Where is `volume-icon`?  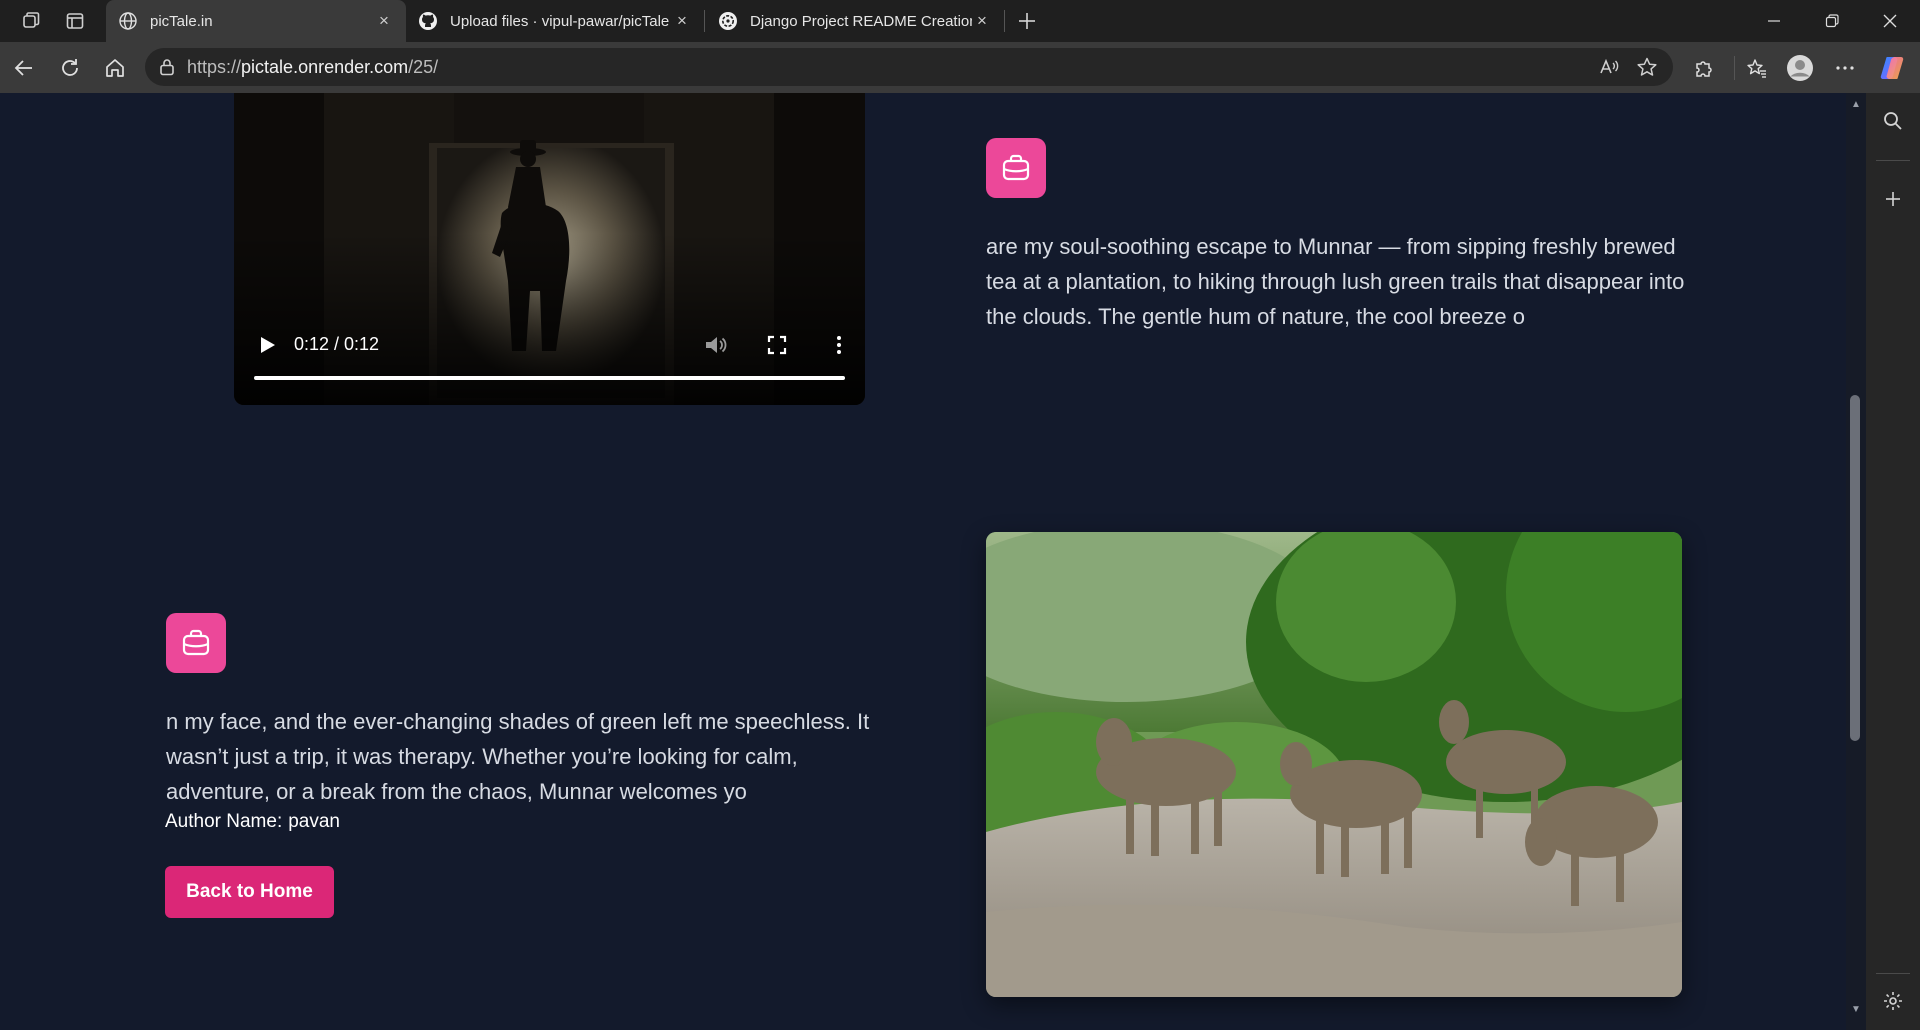
volume-icon is located at coordinates (715, 345).